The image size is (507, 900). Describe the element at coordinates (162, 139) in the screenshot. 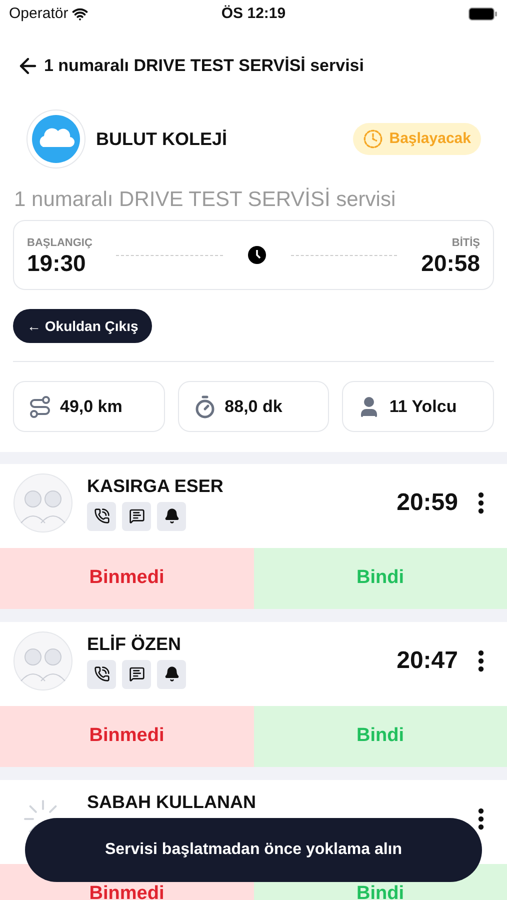

I see `school-name: BULUT KOLEJİ` at that location.